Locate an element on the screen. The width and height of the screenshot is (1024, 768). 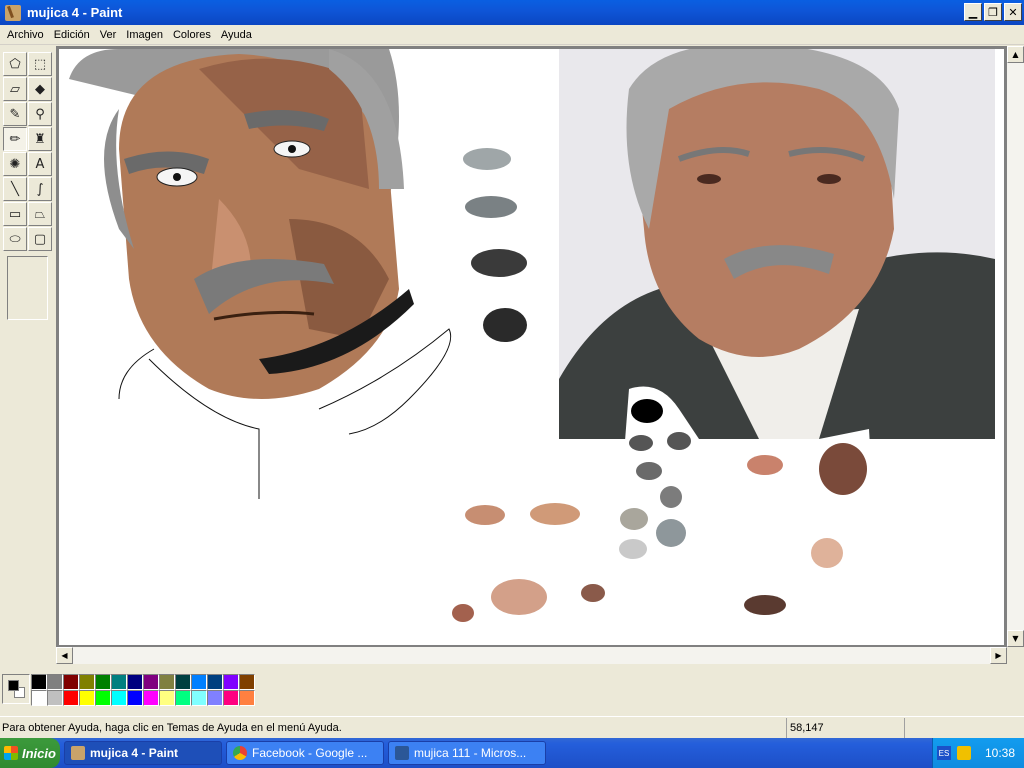
system-tray: ES 10:38 is located at coordinates (978, 753).